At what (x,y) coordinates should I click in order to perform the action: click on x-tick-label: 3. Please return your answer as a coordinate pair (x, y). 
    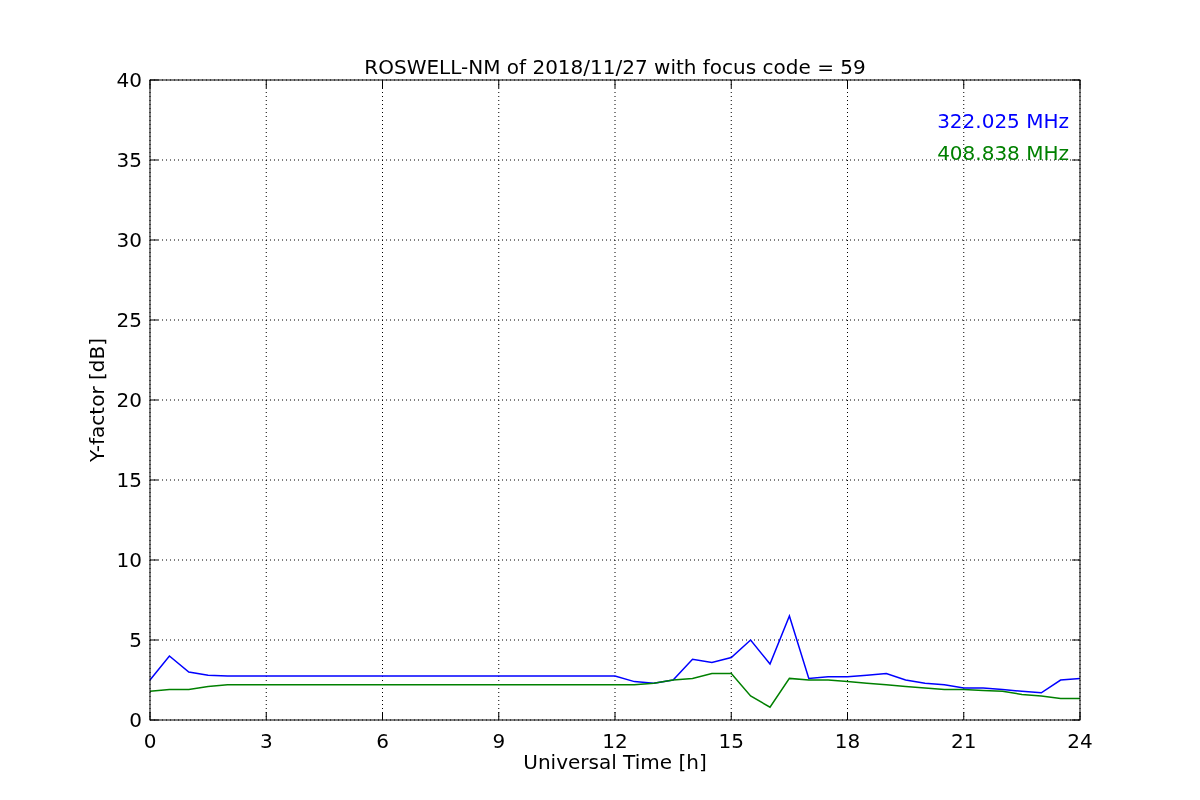
    Looking at the image, I should click on (266, 741).